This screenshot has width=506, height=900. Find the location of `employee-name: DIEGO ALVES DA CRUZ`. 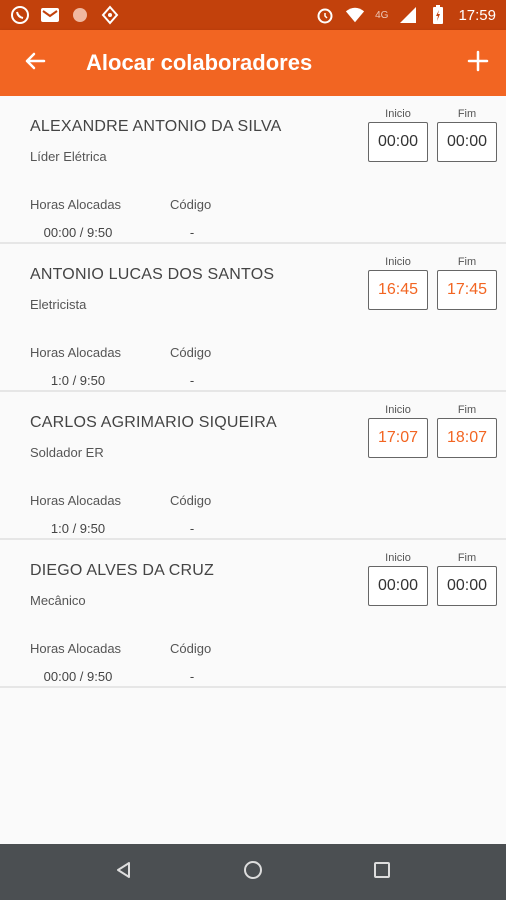

employee-name: DIEGO ALVES DA CRUZ is located at coordinates (122, 570).